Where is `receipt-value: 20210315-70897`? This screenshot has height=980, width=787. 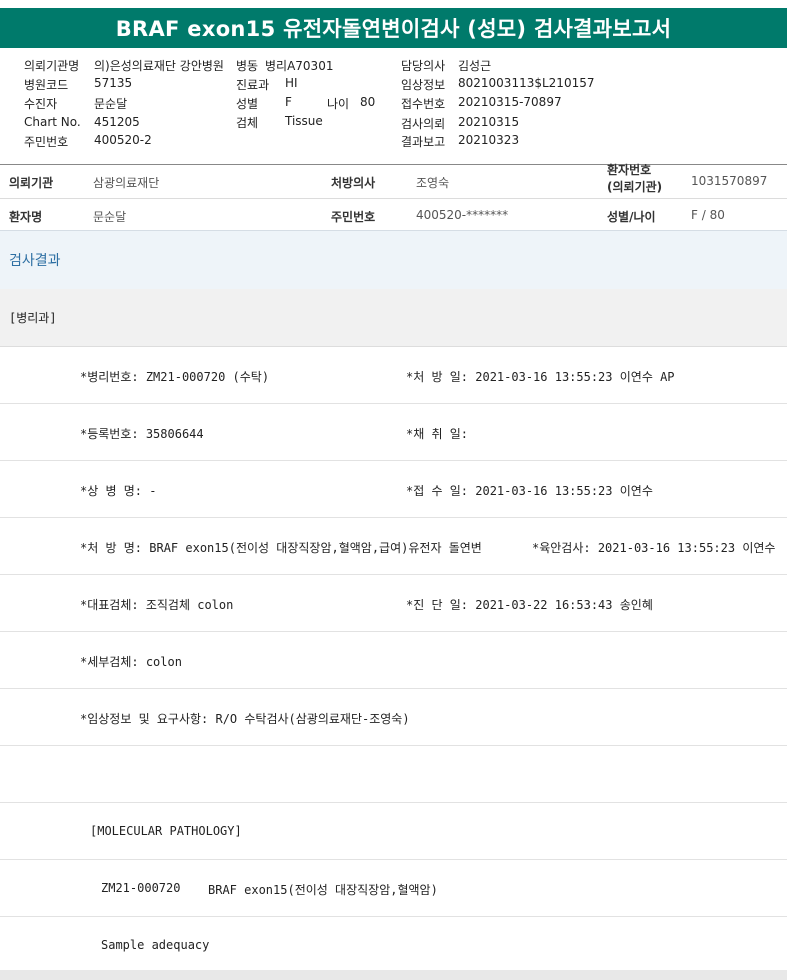 receipt-value: 20210315-70897 is located at coordinates (510, 102).